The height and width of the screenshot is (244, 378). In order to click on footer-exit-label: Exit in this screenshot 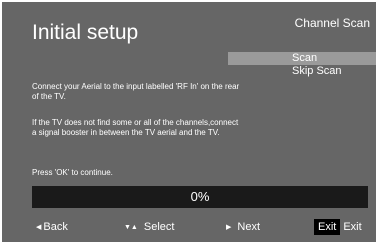, I will do `click(352, 227)`.